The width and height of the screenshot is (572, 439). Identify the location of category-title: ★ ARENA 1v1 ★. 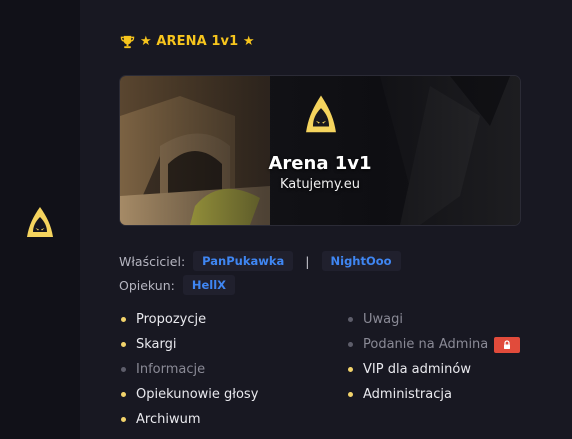
(187, 41).